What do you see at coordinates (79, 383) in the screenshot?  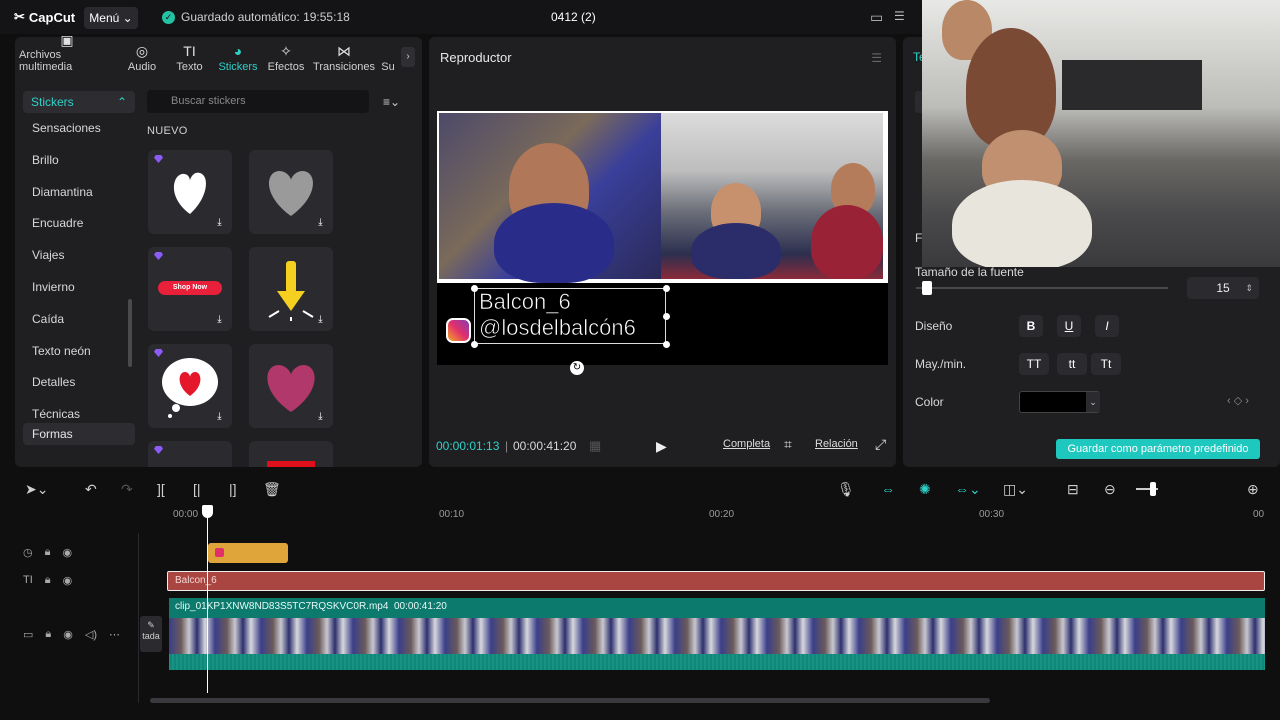 I see `category-item: Detalles` at bounding box center [79, 383].